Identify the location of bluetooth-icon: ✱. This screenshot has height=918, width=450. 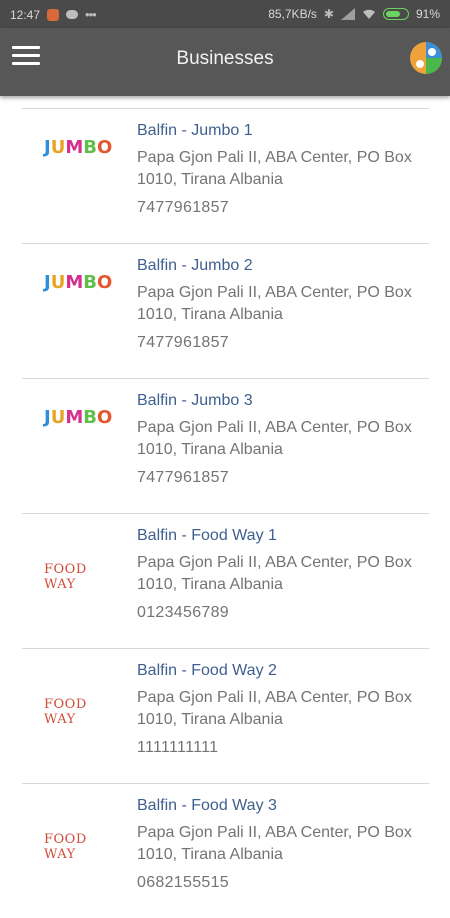
(328, 14).